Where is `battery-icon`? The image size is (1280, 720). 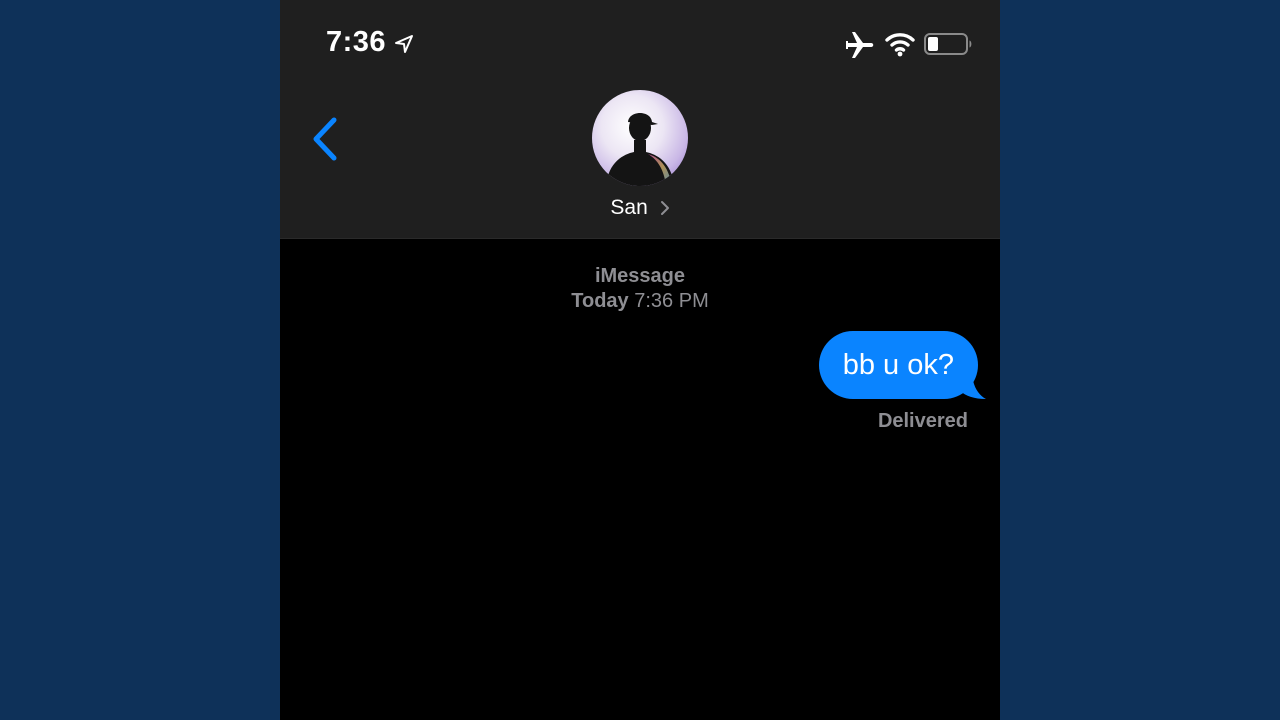 battery-icon is located at coordinates (948, 44).